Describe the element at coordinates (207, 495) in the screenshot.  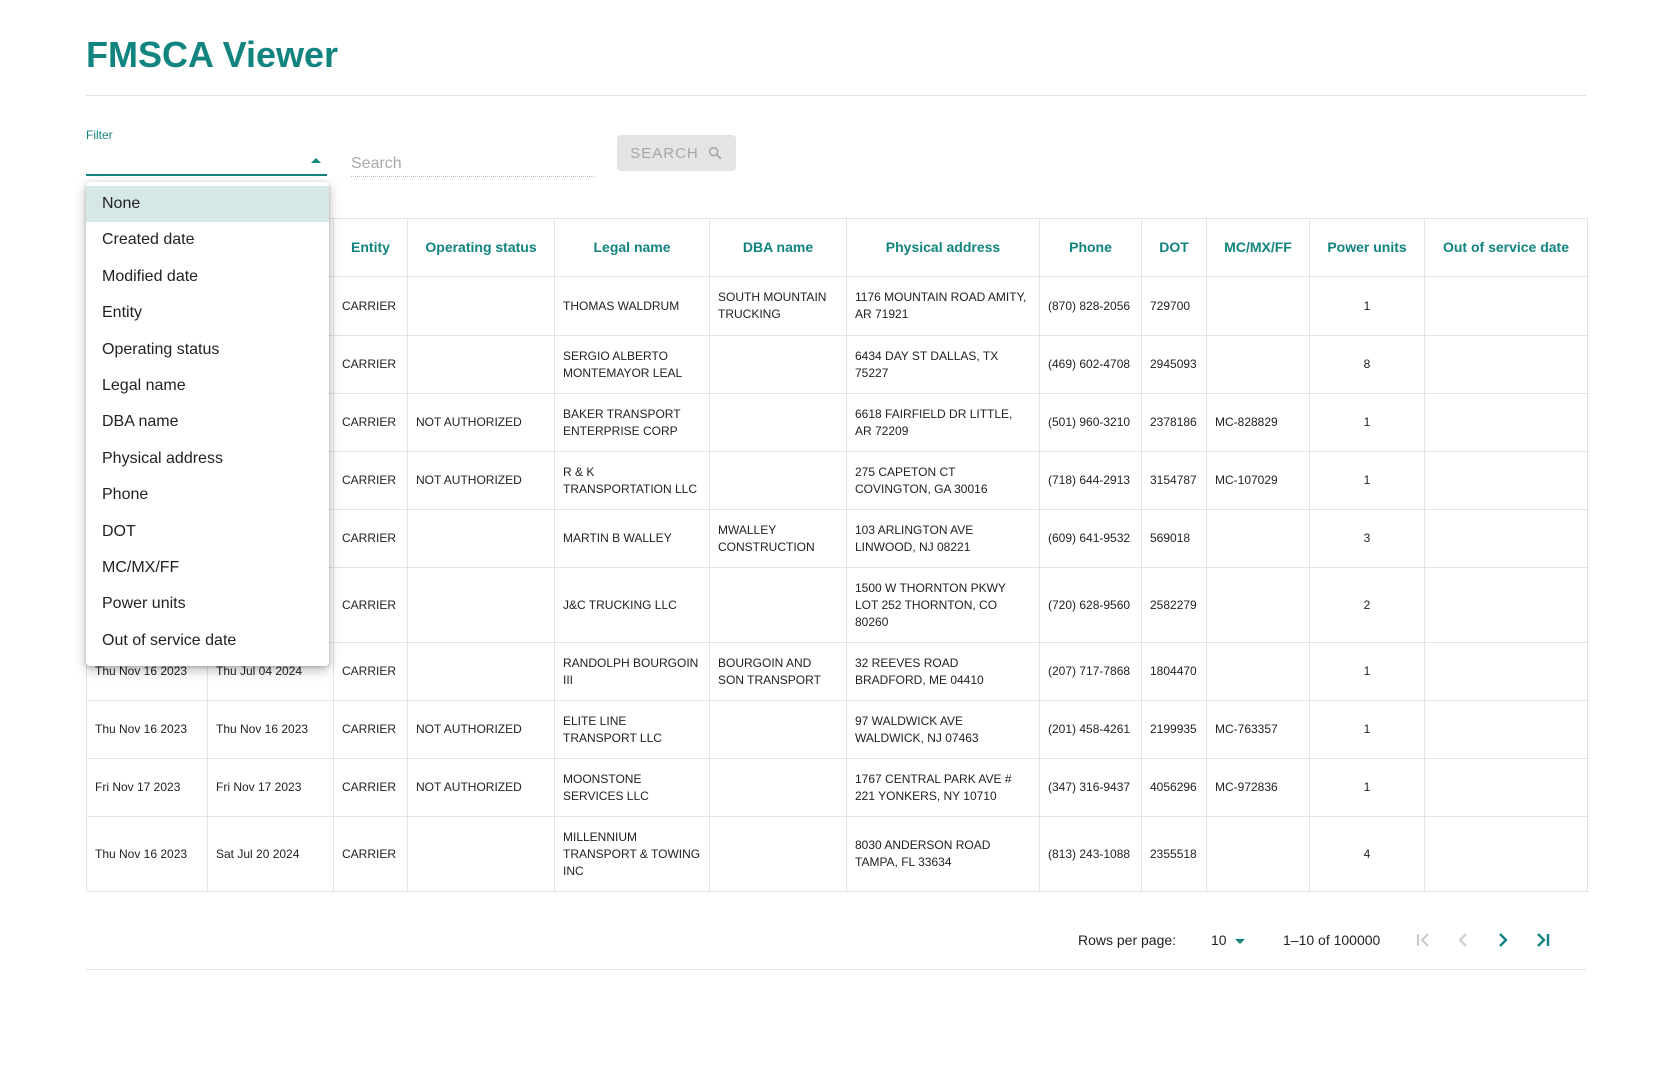
I see `filter-option: Phone` at that location.